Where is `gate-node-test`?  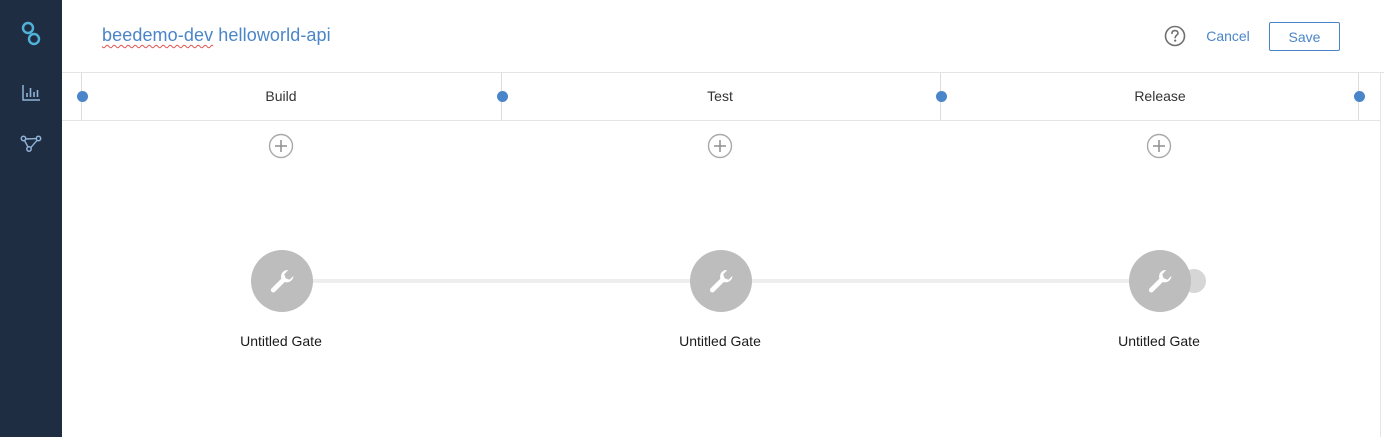 gate-node-test is located at coordinates (721, 281).